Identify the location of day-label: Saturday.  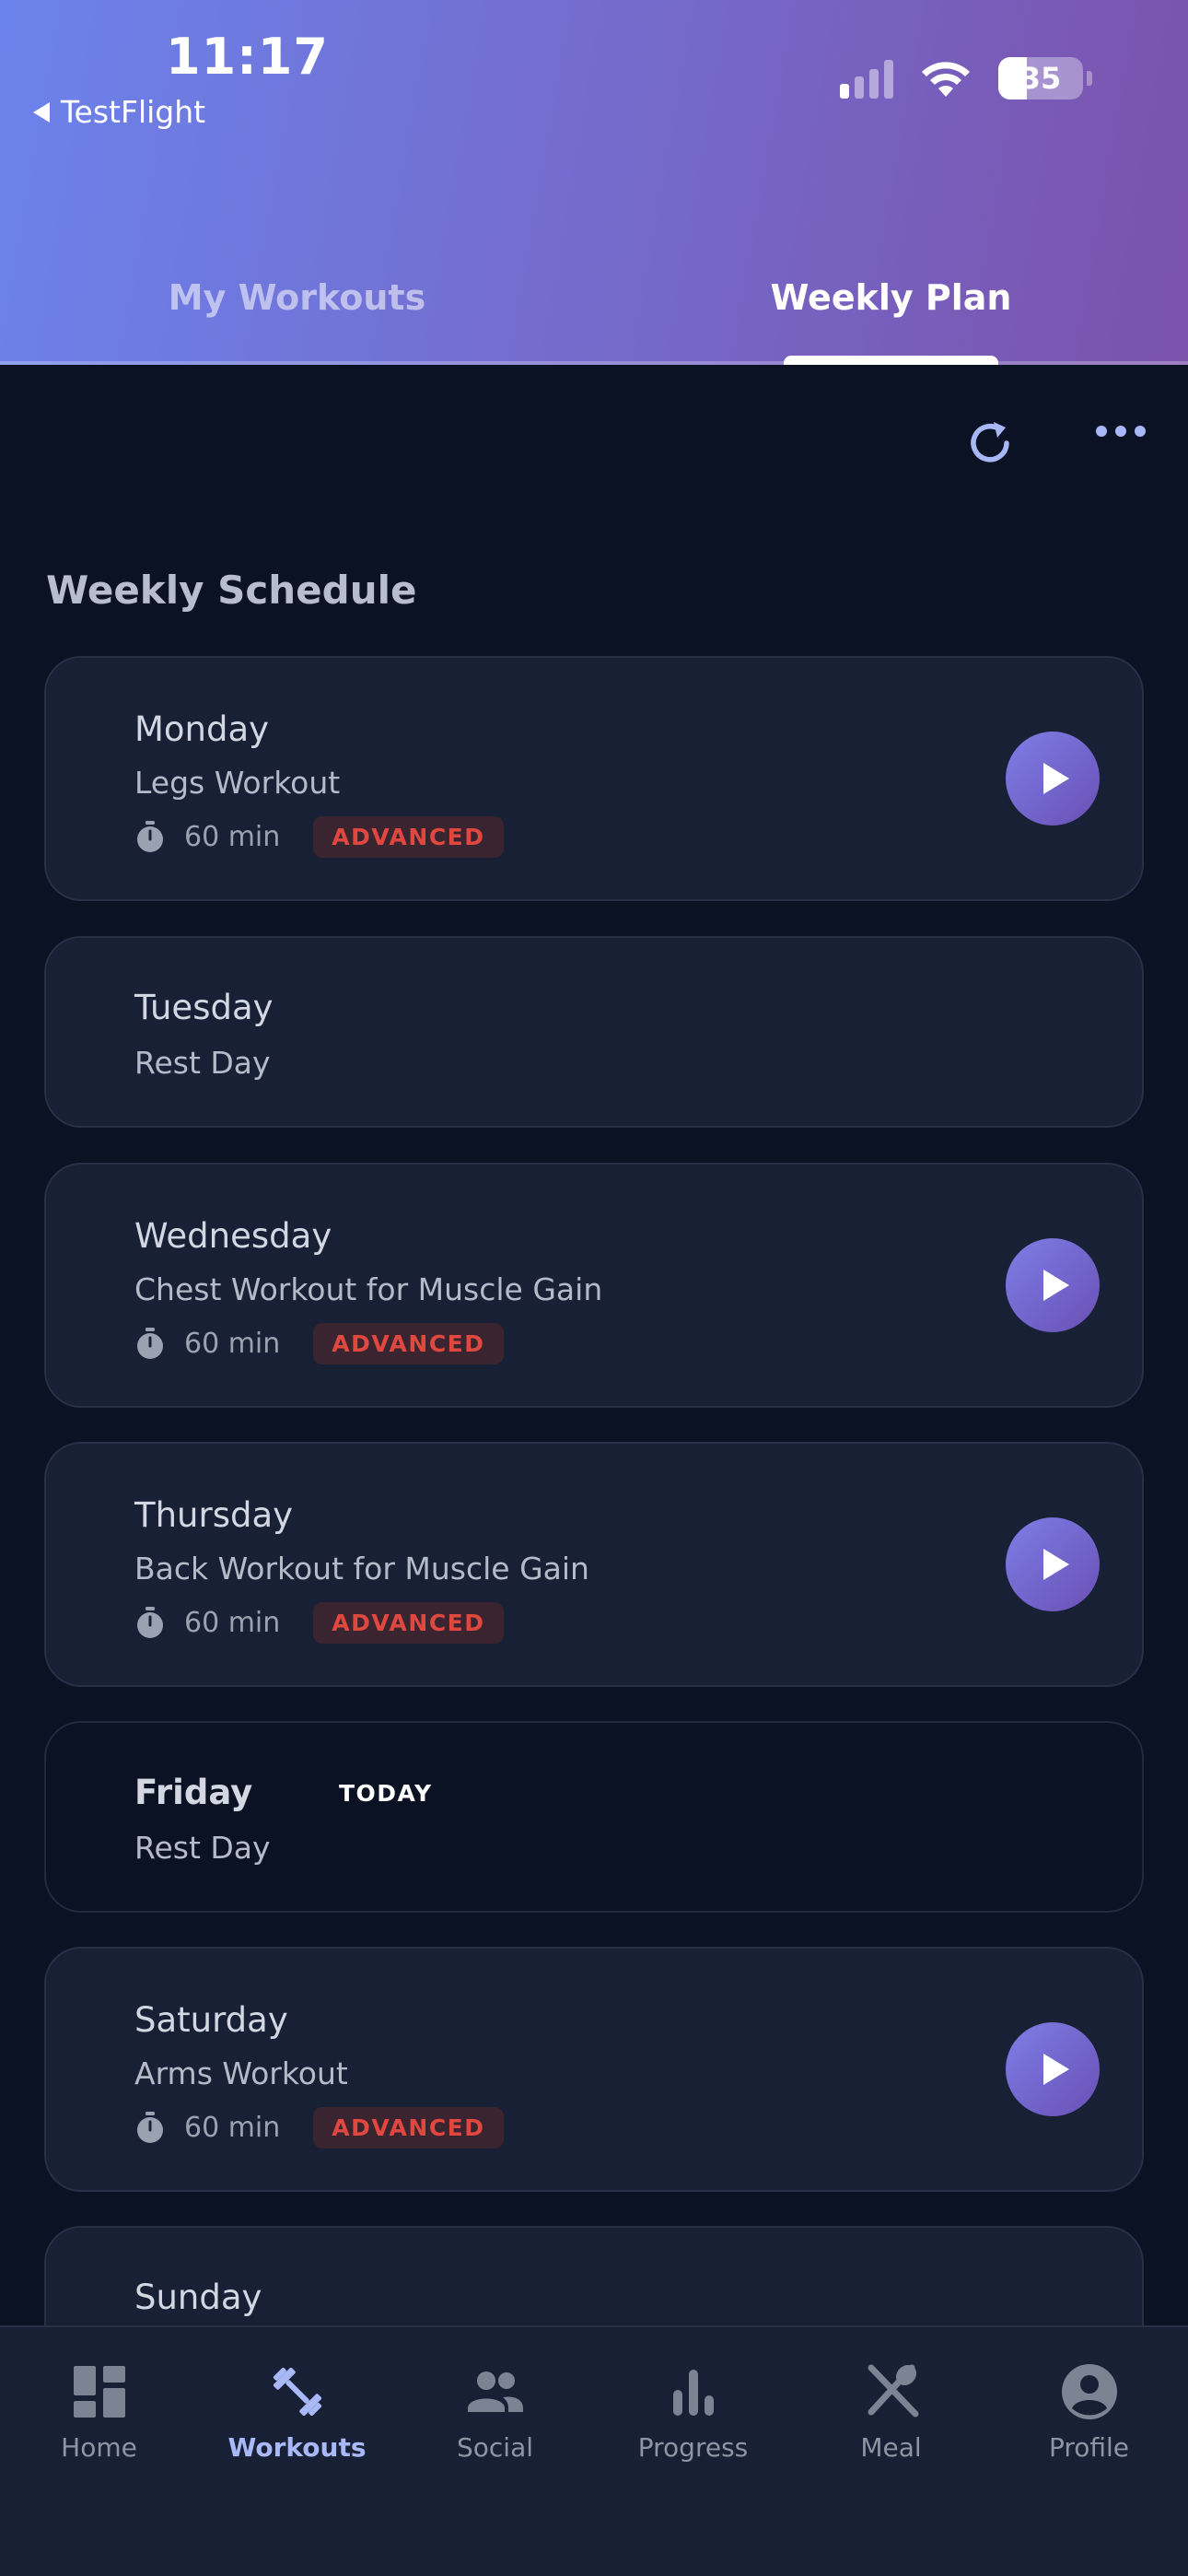
(211, 2020).